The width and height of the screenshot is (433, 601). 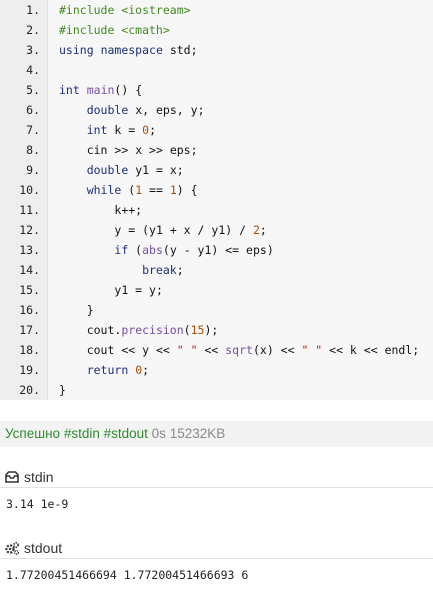 I want to click on code-text: #include <iostream>, so click(x=125, y=10).